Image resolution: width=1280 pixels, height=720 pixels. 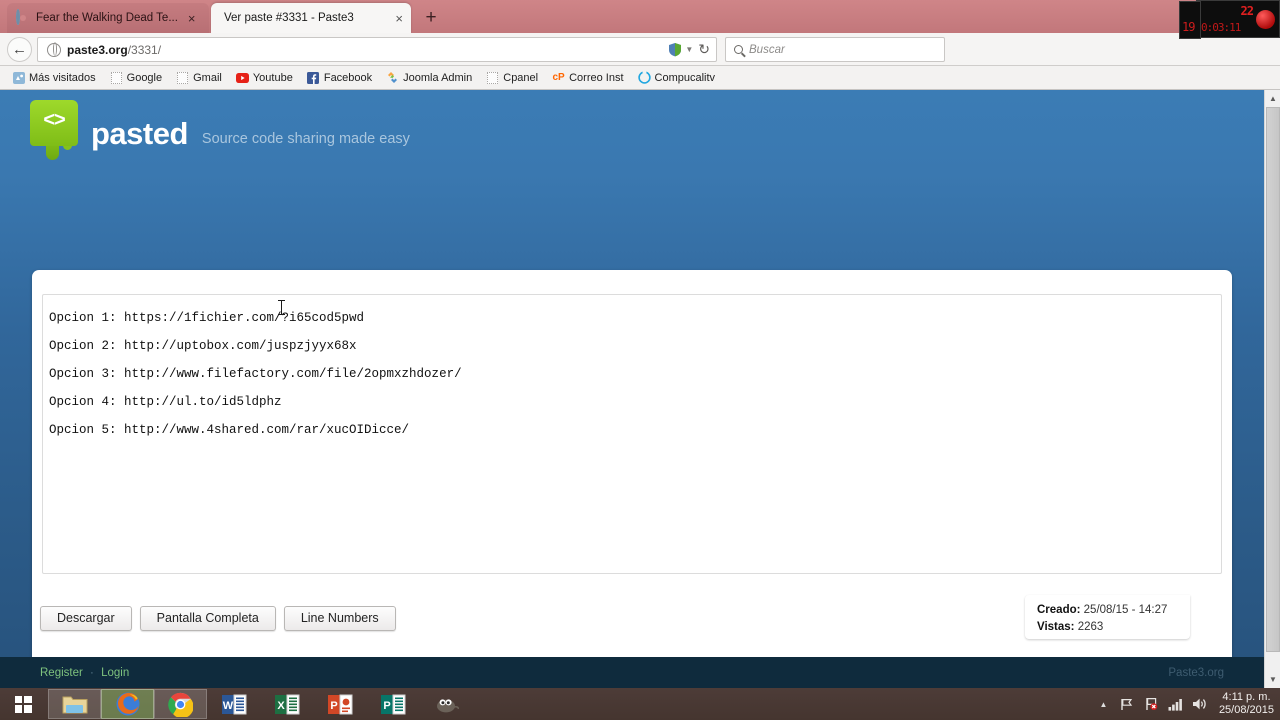 I want to click on bookmark-gmail: Gmail, so click(x=199, y=78).